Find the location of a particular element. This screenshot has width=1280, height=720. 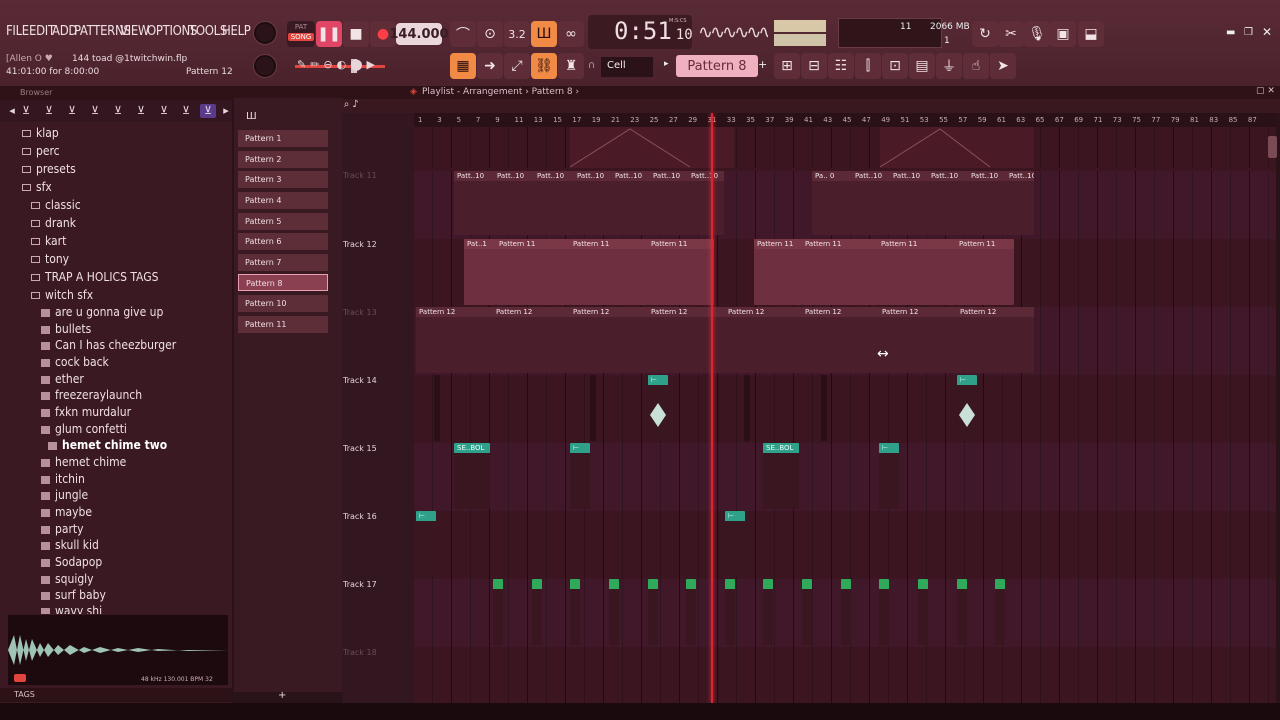

wait-input-button: ⊙ is located at coordinates (490, 34).